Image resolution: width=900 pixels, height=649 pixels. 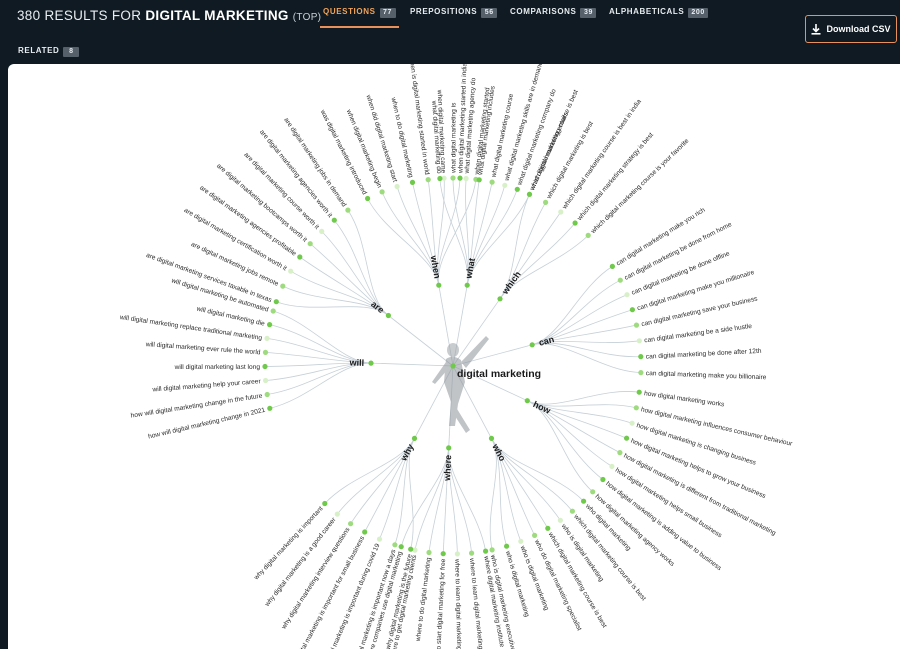 What do you see at coordinates (704, 354) in the screenshot?
I see `question-label: can digital marketing be done after 12th` at bounding box center [704, 354].